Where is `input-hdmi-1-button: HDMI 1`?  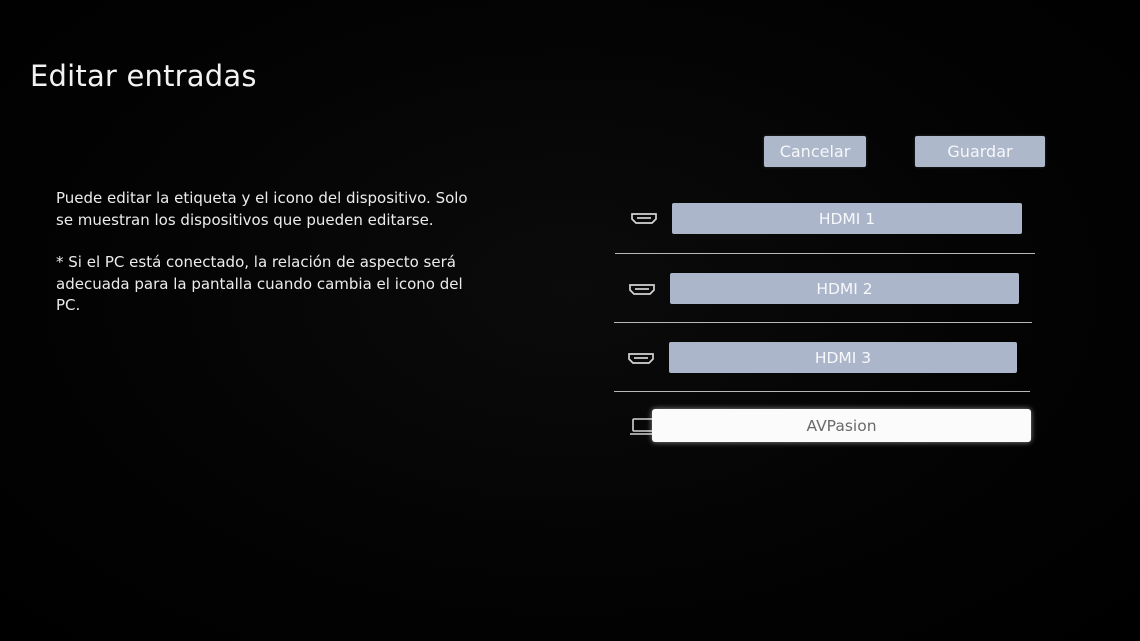
input-hdmi-1-button: HDMI 1 is located at coordinates (847, 218).